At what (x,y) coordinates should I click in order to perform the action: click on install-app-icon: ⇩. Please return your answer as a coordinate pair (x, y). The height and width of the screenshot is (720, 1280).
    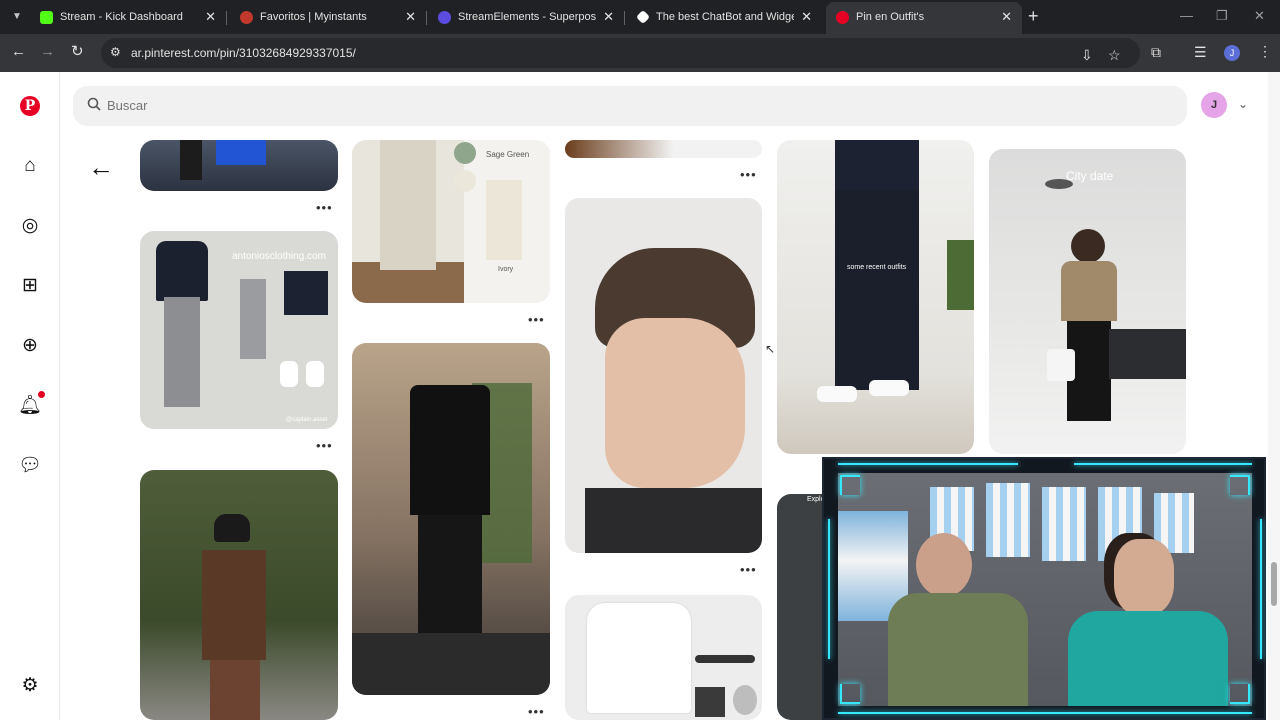
    Looking at the image, I should click on (1087, 55).